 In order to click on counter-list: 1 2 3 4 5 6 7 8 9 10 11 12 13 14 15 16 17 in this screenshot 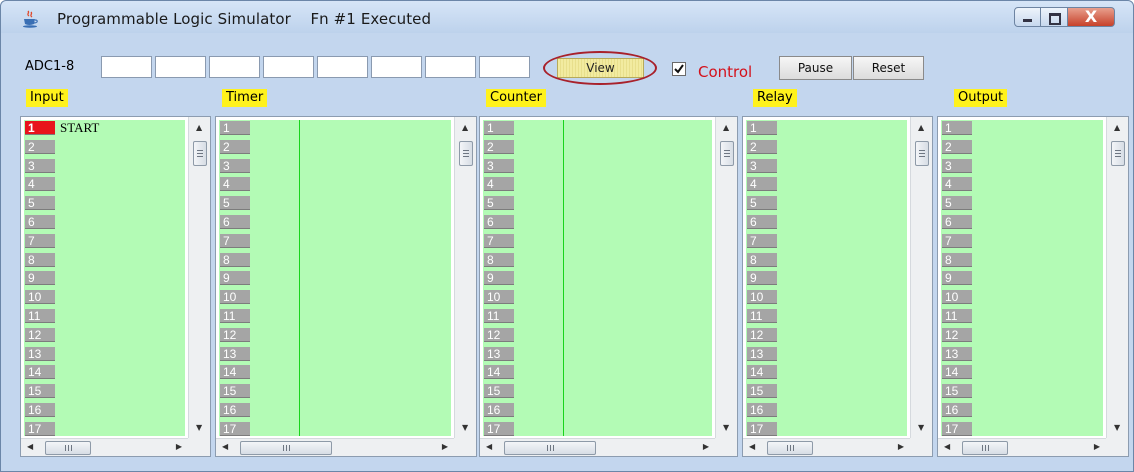, I will do `click(597, 278)`.